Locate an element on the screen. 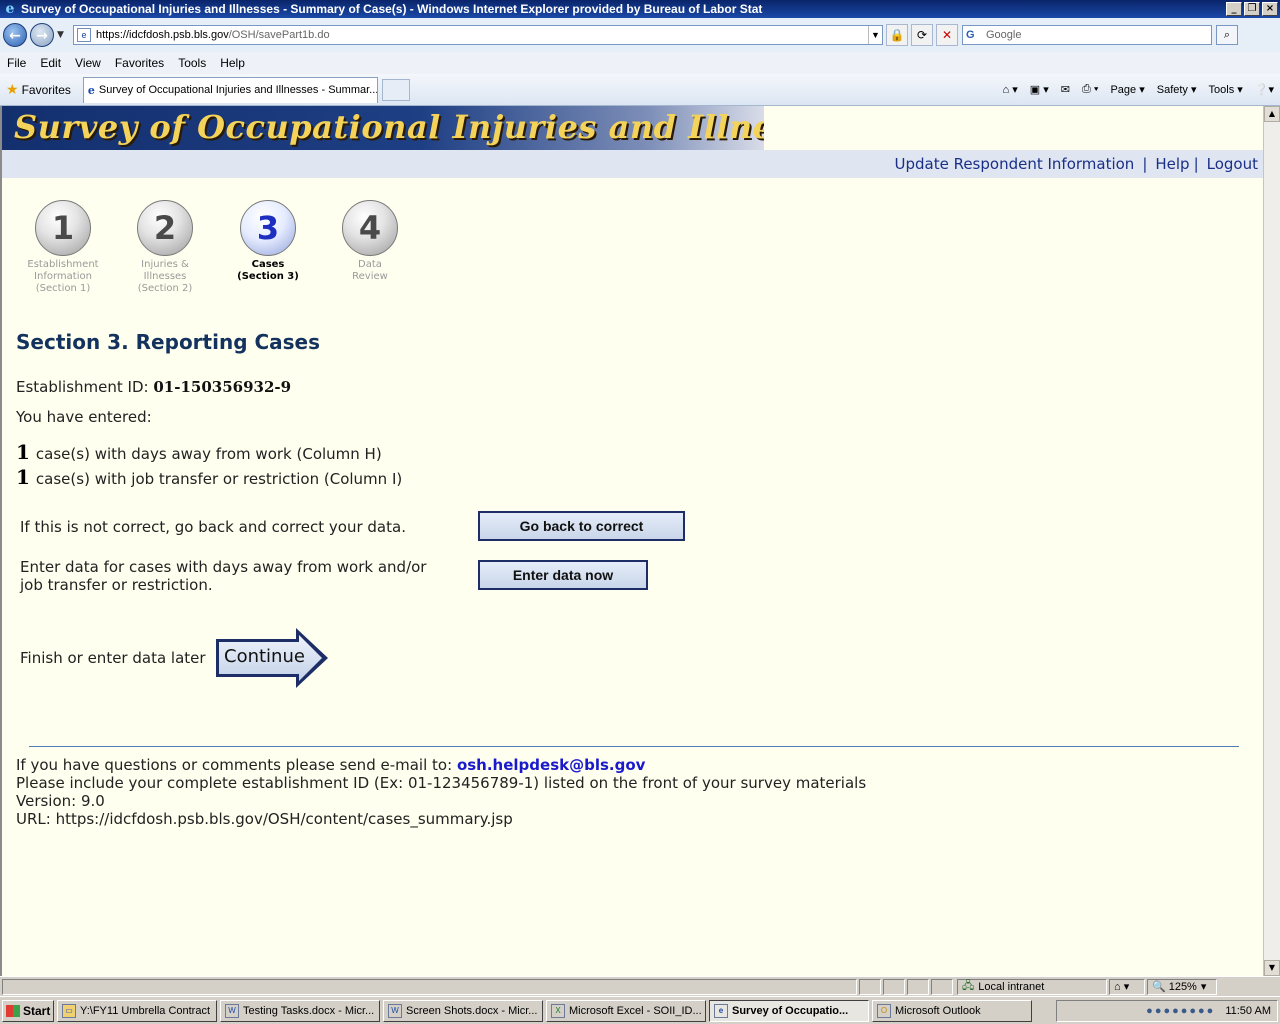  establishment-id-value: 01-150356932-9 is located at coordinates (222, 387).